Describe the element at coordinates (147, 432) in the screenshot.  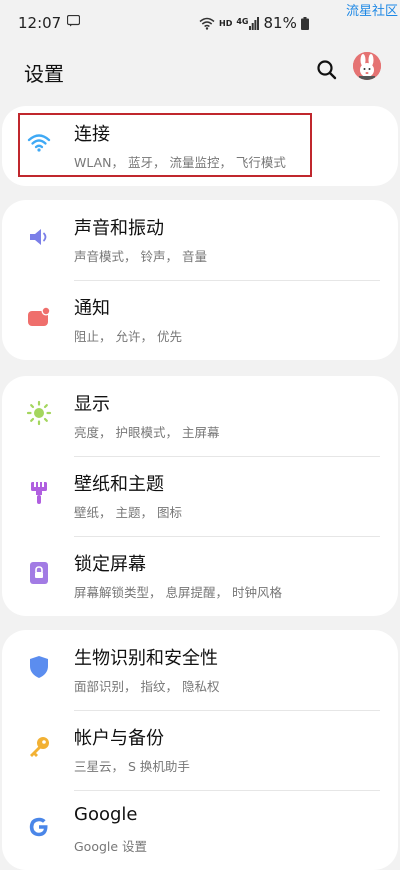
I see `settings-item-subtitle: 亮度， 护眼模式， 主屏幕` at that location.